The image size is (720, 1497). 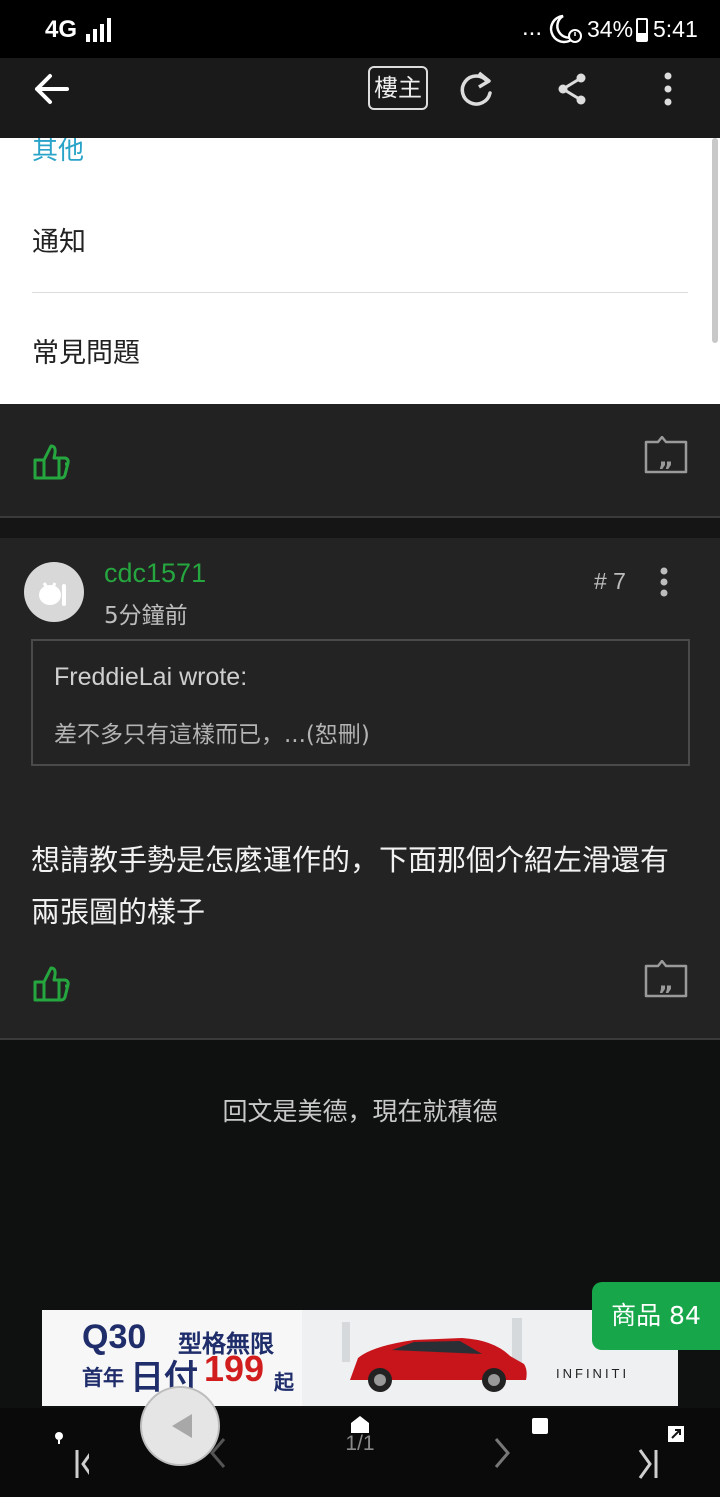 I want to click on next-page-button, so click(x=502, y=1452).